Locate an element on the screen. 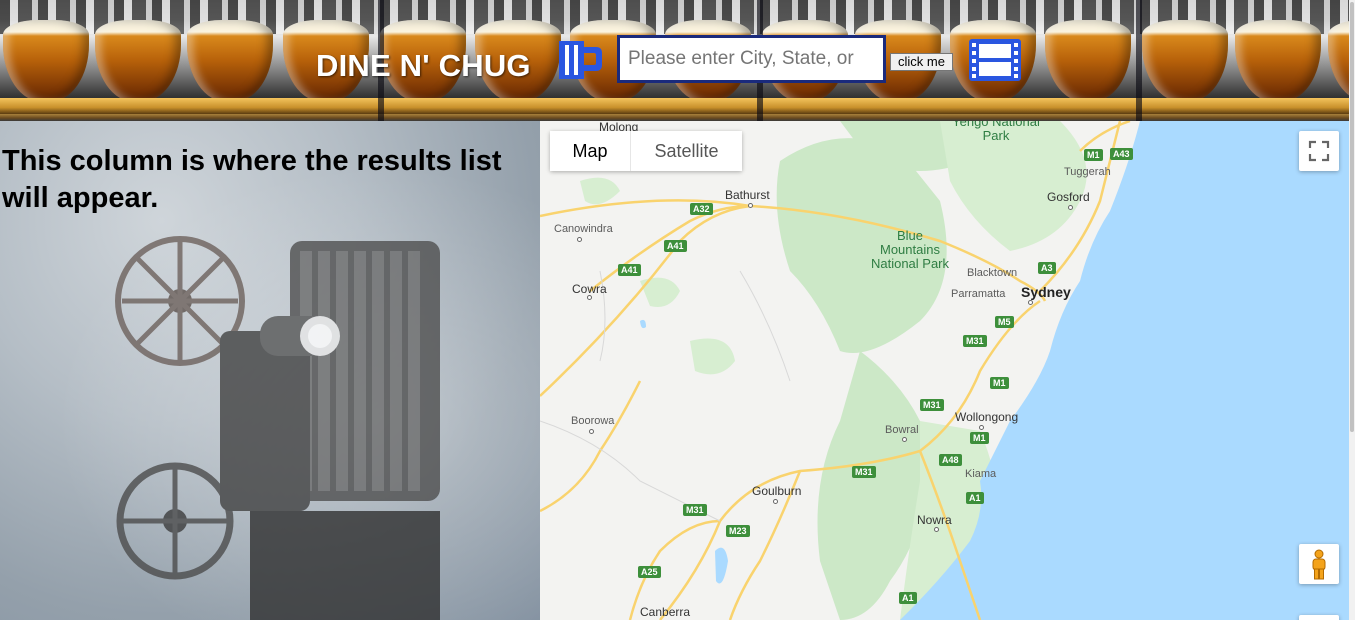 Image resolution: width=1355 pixels, height=620 pixels. zoom-control is located at coordinates (1319, 617).